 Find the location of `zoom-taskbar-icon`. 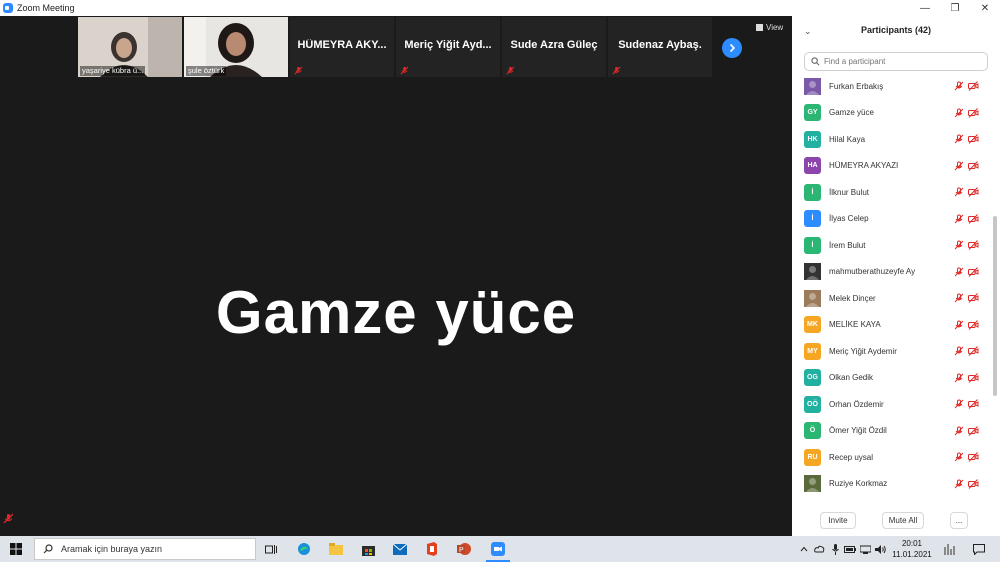

zoom-taskbar-icon is located at coordinates (498, 549).